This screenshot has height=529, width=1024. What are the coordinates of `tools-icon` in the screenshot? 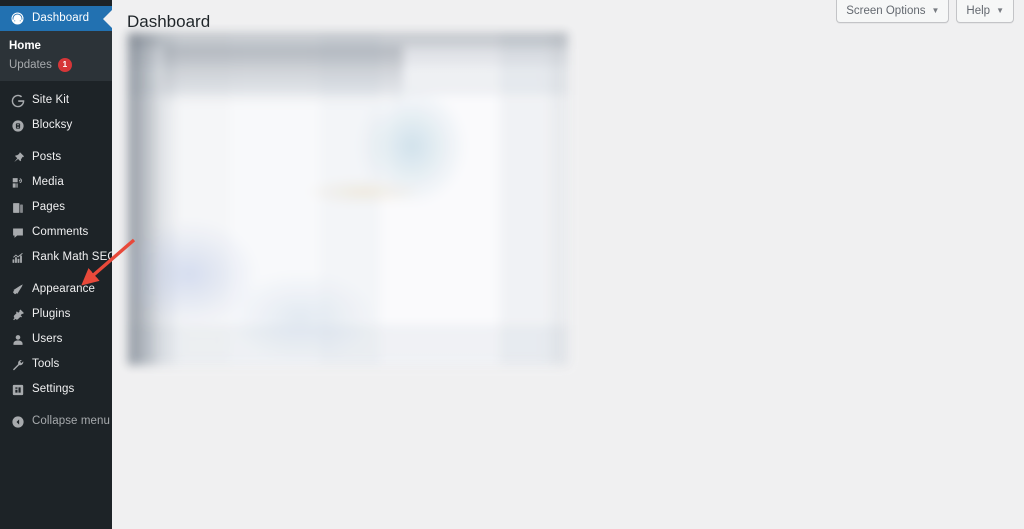 It's located at (17, 364).